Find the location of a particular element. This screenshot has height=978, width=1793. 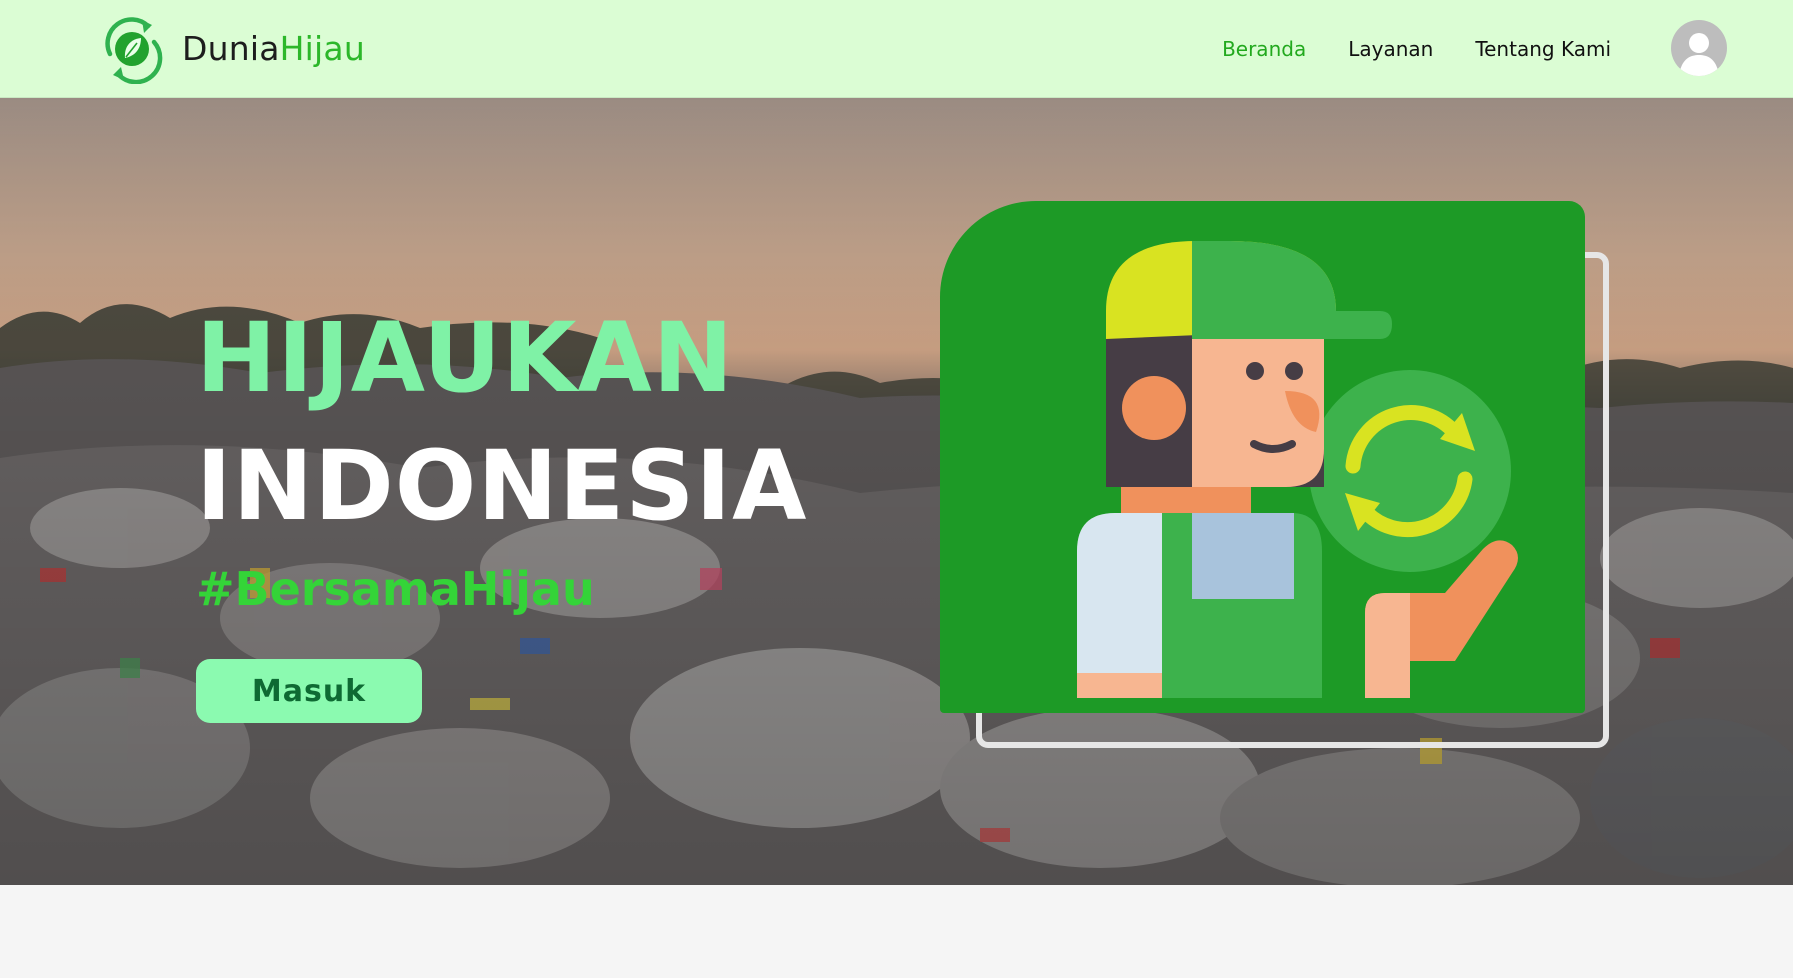

hero-hashtag: #BersamaHijau is located at coordinates (395, 589).